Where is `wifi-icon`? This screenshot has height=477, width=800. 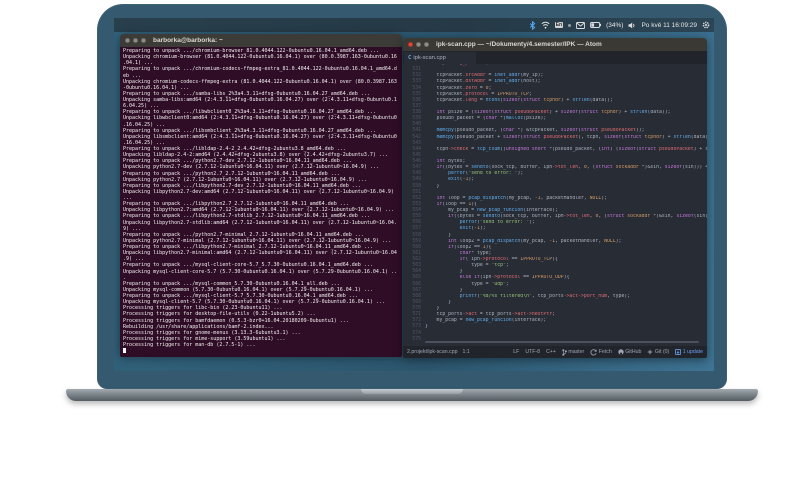 wifi-icon is located at coordinates (545, 25).